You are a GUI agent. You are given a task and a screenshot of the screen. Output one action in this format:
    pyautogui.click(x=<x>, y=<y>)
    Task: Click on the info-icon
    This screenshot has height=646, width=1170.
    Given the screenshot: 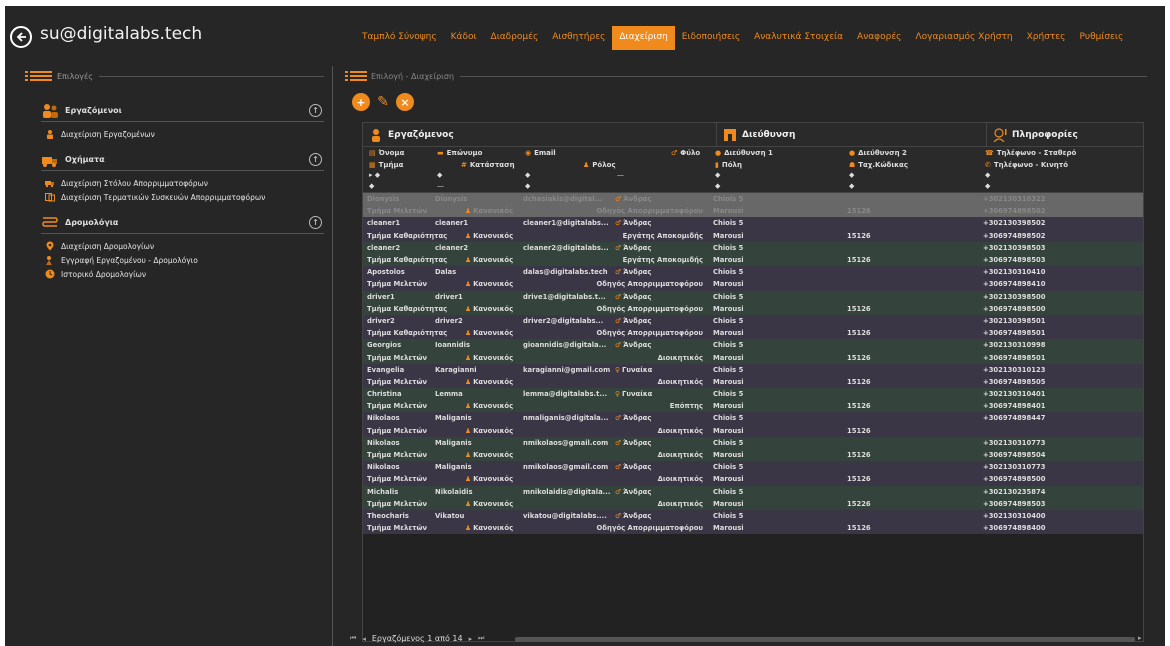 What is the action you would take?
    pyautogui.click(x=1000, y=134)
    